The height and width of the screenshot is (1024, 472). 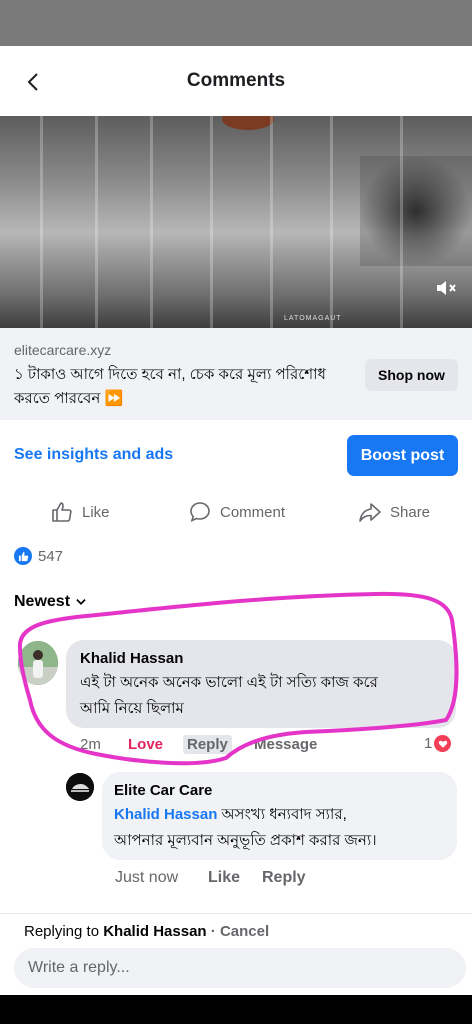 I want to click on reply-text-line: আপনার মূল্যবান অনুভূতি প্রকাশ করার জন্য।, so click(x=245, y=840).